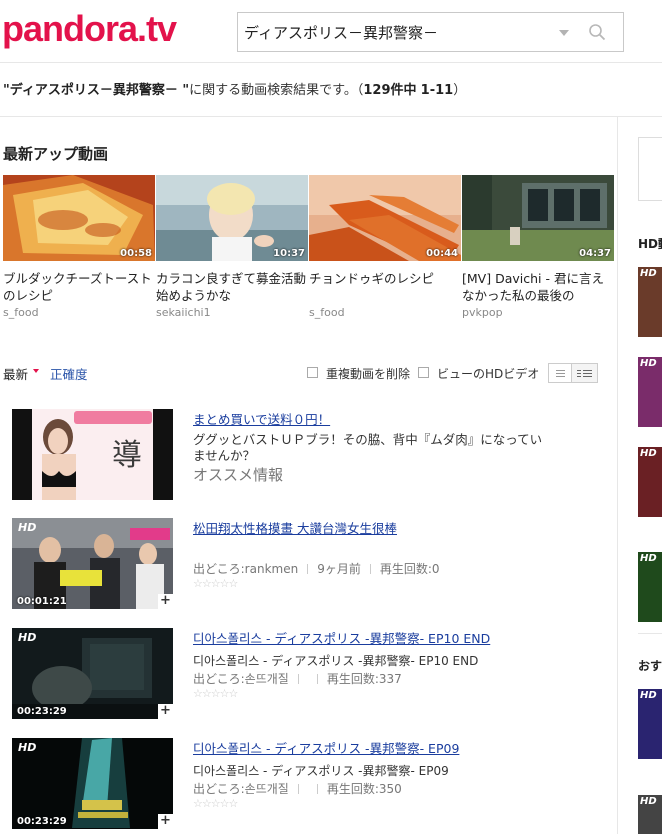  What do you see at coordinates (245, 569) in the screenshot?
I see `video-source: 出どころ:rankmen` at bounding box center [245, 569].